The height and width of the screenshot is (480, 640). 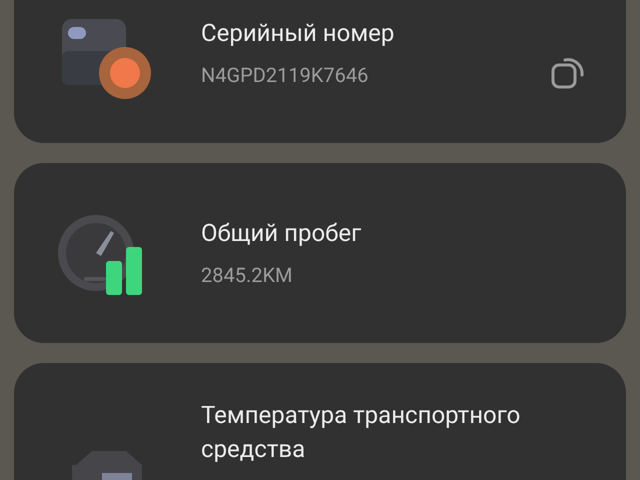 I want to click on card-title: Температура транспортного средства, so click(x=361, y=432).